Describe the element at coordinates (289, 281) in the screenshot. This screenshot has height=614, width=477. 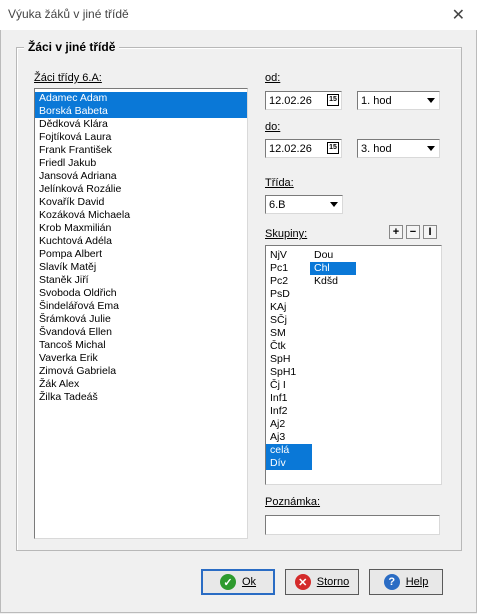
I see `list-item: Pc2` at that location.